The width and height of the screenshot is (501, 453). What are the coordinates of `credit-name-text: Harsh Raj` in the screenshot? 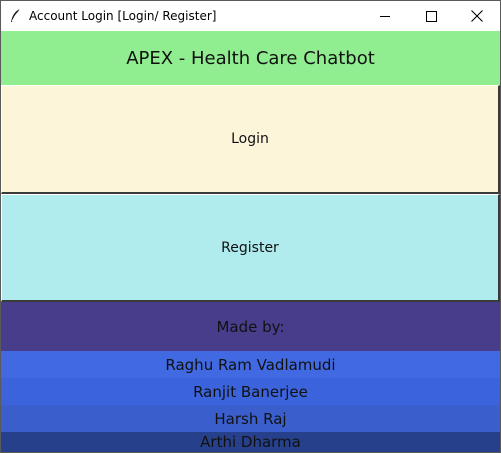 It's located at (250, 418).